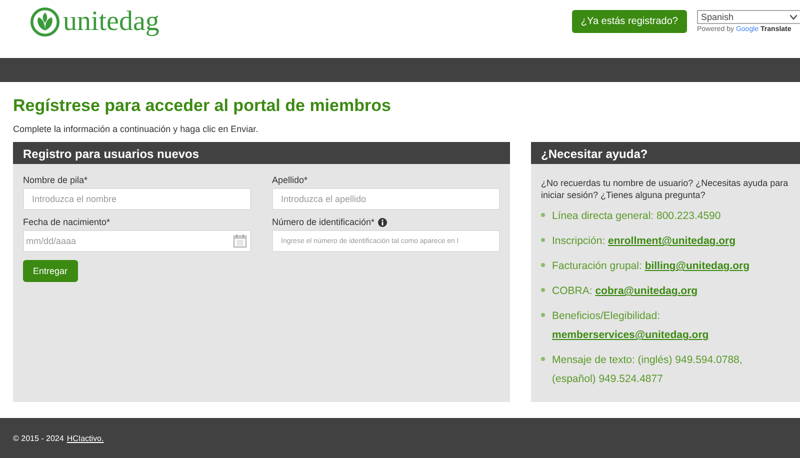 This screenshot has height=458, width=800. I want to click on date-field: mm/dd/aaaa, so click(137, 241).